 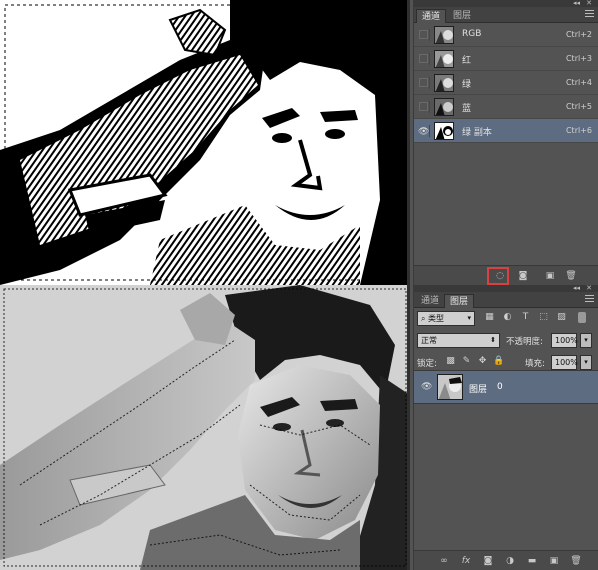 I want to click on channel-name: 绿, so click(x=467, y=85).